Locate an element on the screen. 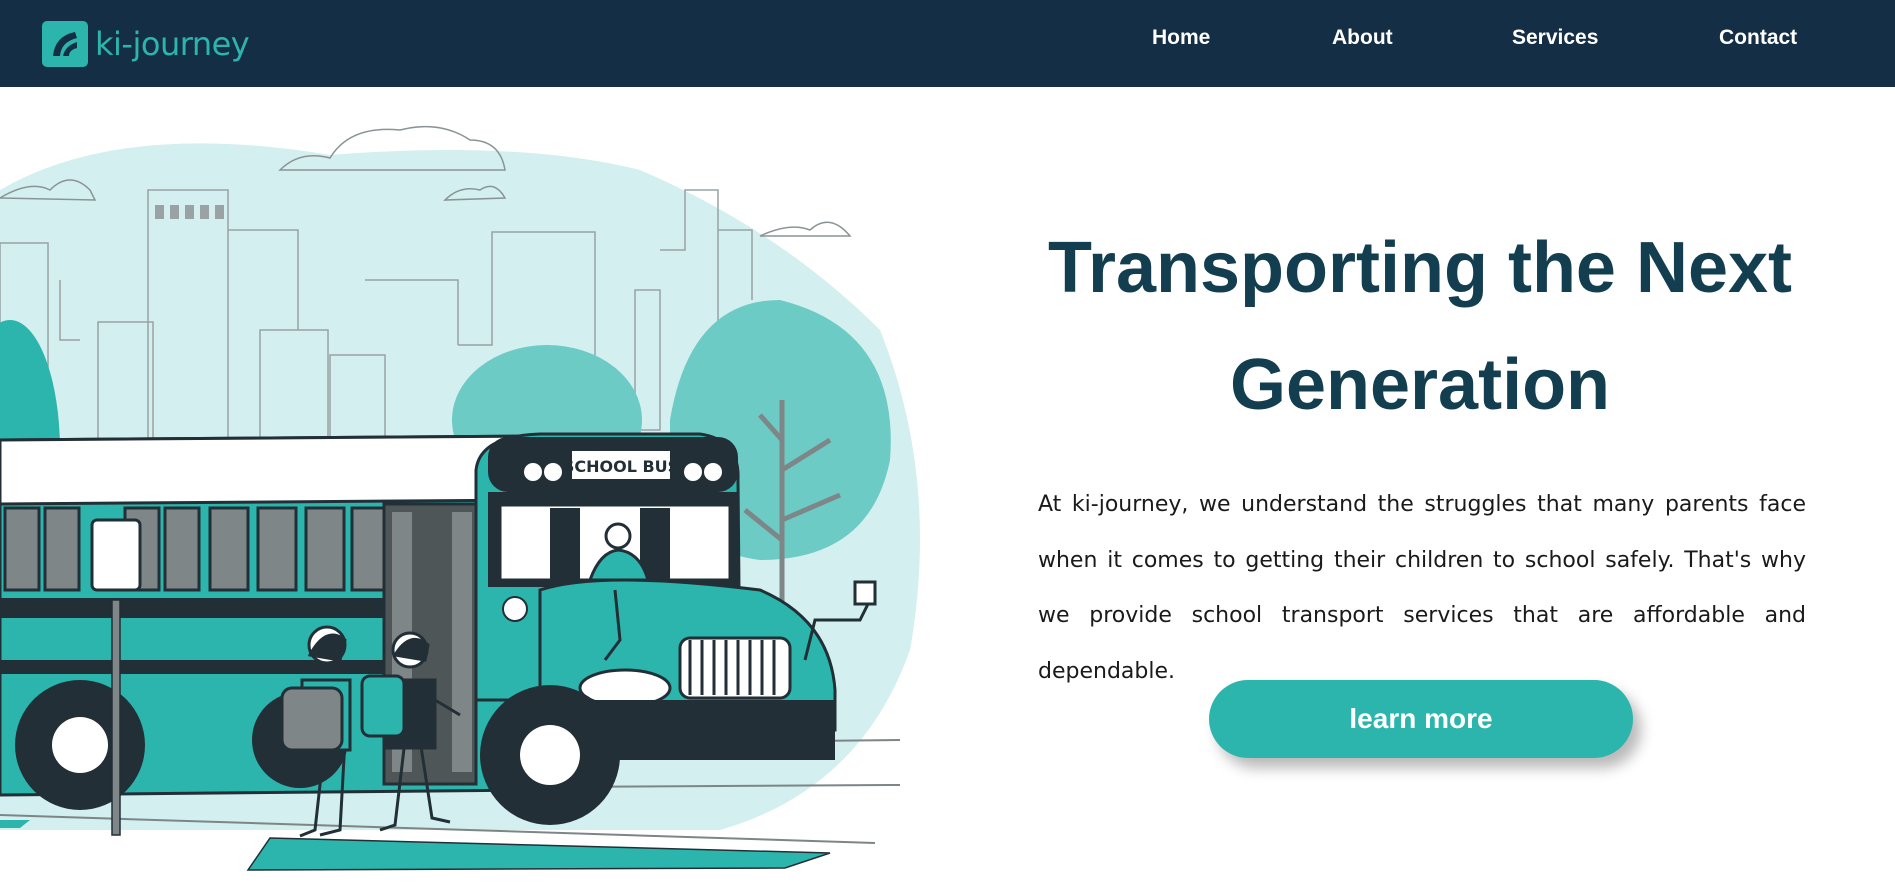  bus-sign: SCHOOL BUS is located at coordinates (621, 466).